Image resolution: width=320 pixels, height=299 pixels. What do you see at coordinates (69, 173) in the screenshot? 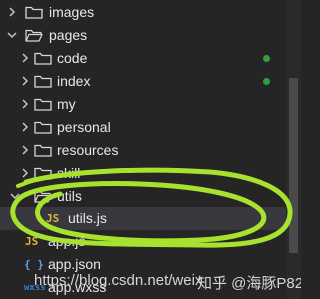
I see `tree-item-label: skill` at bounding box center [69, 173].